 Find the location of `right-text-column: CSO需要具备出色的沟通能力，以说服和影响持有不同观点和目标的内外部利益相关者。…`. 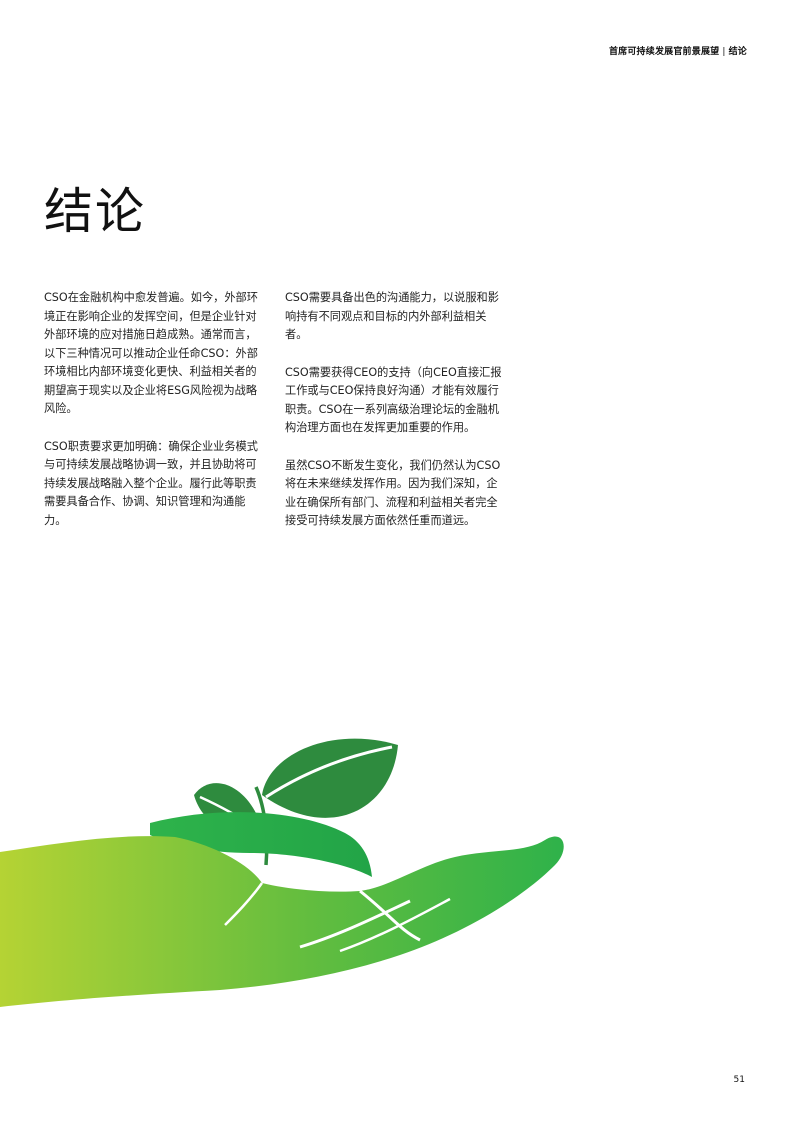

right-text-column: CSO需要具备出色的沟通能力，以说服和影响持有不同观点和目标的内外部利益相关者。… is located at coordinates (396, 419).